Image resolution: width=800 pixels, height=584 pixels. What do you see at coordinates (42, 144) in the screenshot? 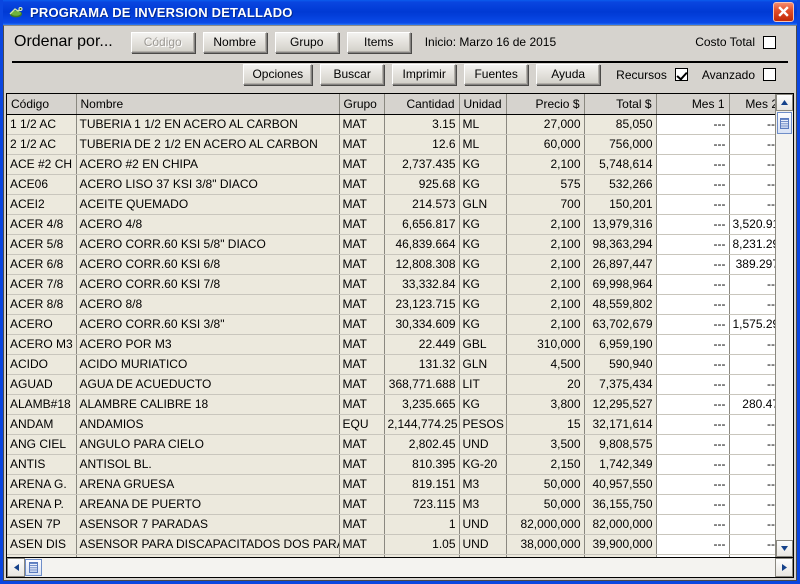
I see `cell-c-digo: 2 1/2 AC` at bounding box center [42, 144].